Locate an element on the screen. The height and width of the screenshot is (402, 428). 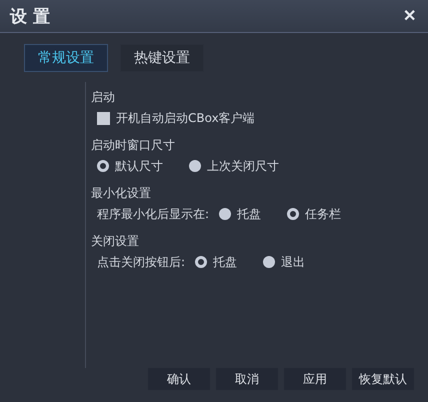
dialog-button: 确认 is located at coordinates (179, 379).